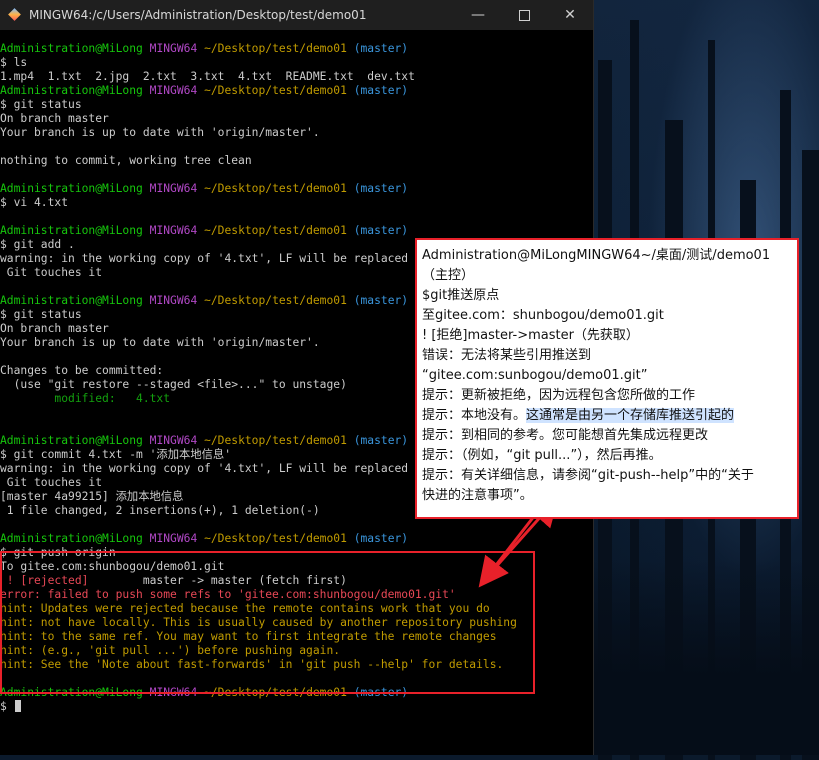 This screenshot has height=760, width=819. What do you see at coordinates (530, 335) in the screenshot?
I see `translation-line: ! [拒绝]master->master（先获取）` at bounding box center [530, 335].